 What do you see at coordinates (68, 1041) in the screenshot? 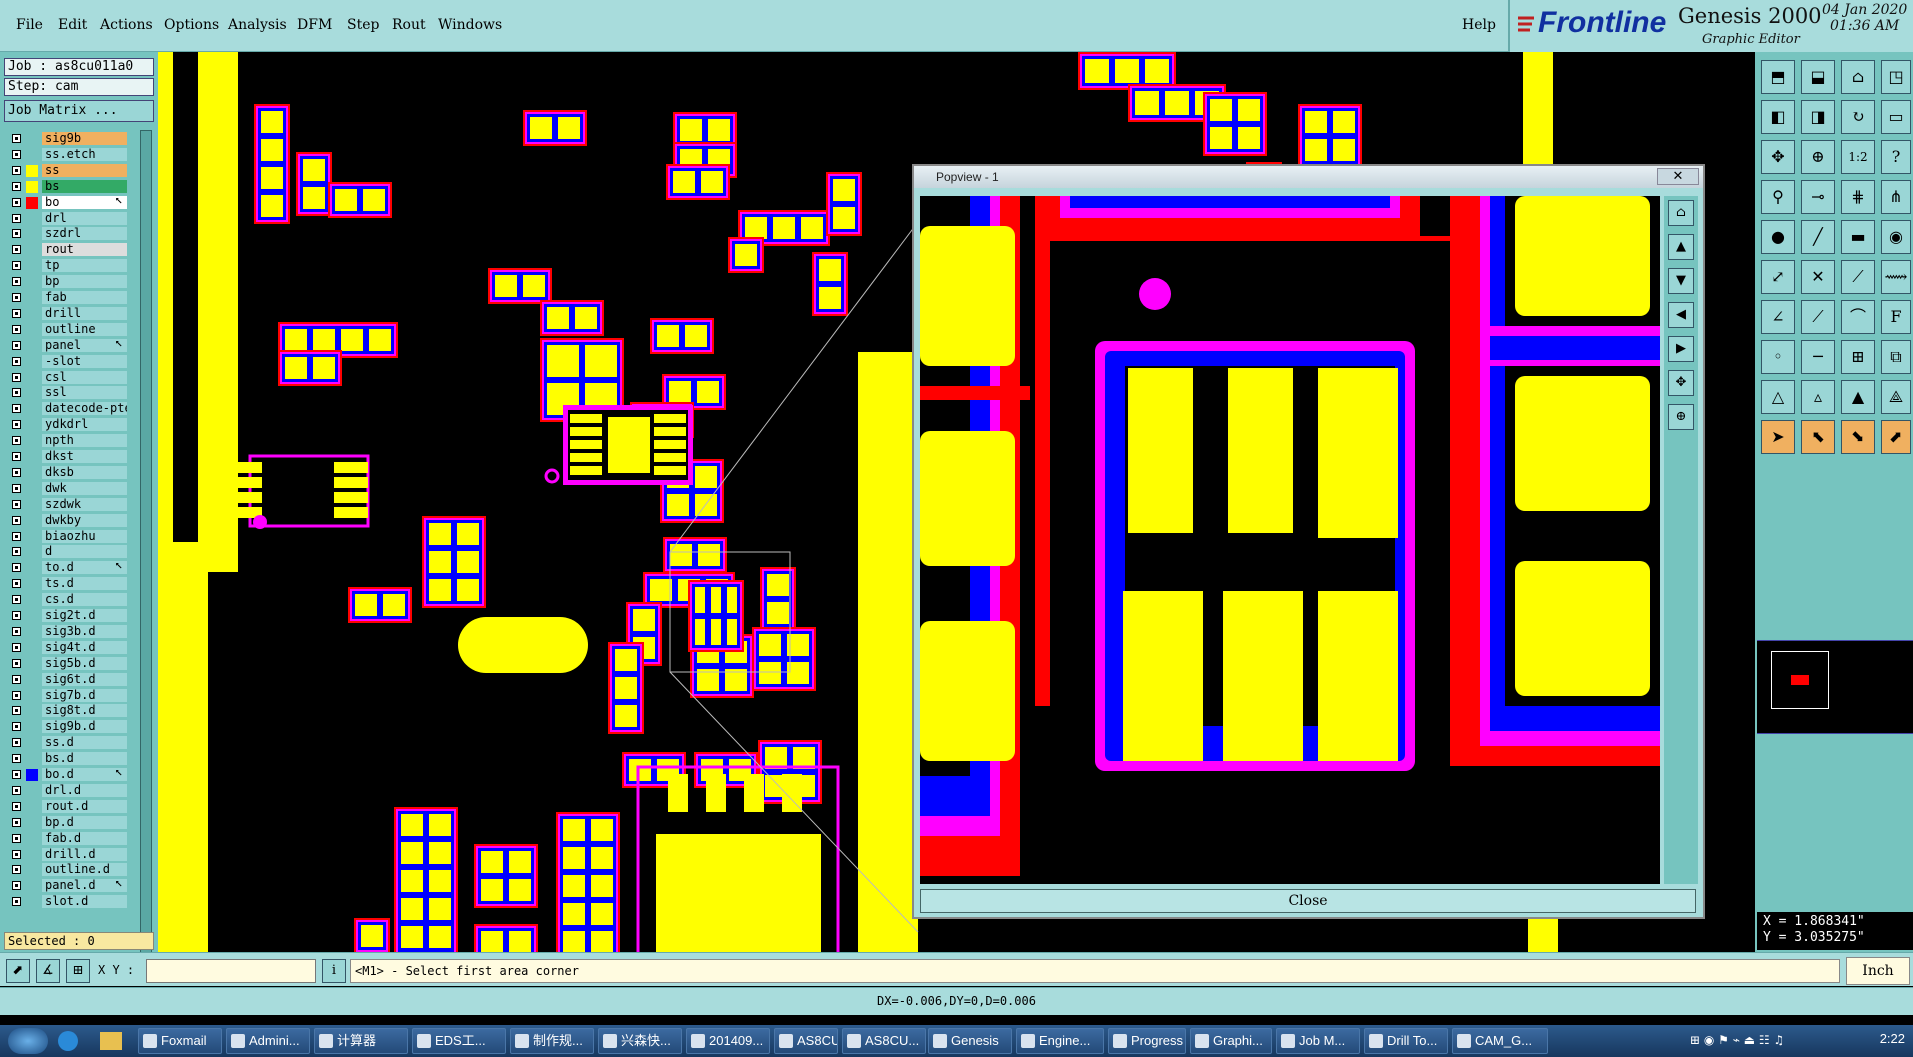
I see `ie-icon` at bounding box center [68, 1041].